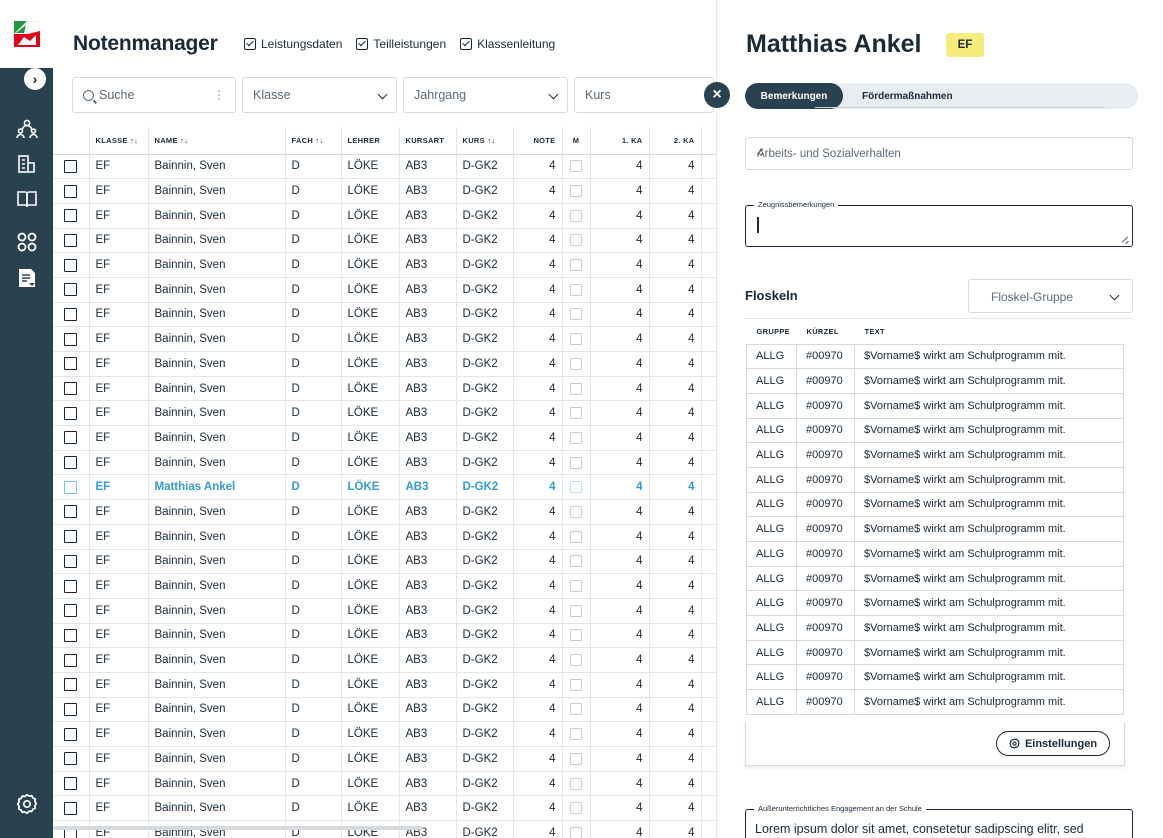 Image resolution: width=1163 pixels, height=838 pixels. What do you see at coordinates (466, 44) in the screenshot?
I see `checkbox-checked-icon` at bounding box center [466, 44].